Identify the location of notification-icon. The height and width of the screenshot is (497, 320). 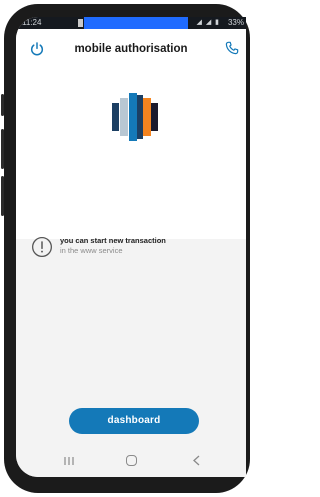
(80, 23).